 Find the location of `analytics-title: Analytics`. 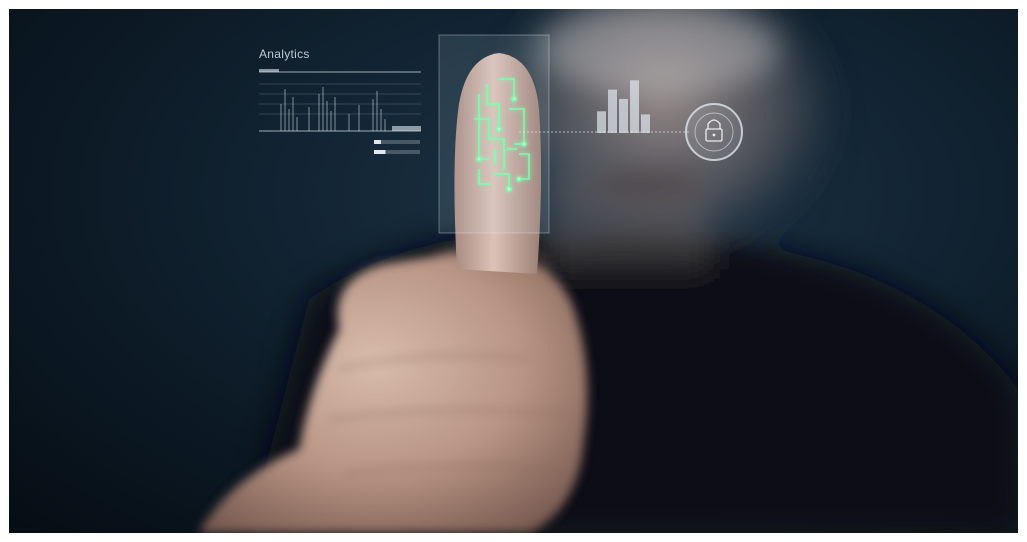

analytics-title: Analytics is located at coordinates (284, 54).